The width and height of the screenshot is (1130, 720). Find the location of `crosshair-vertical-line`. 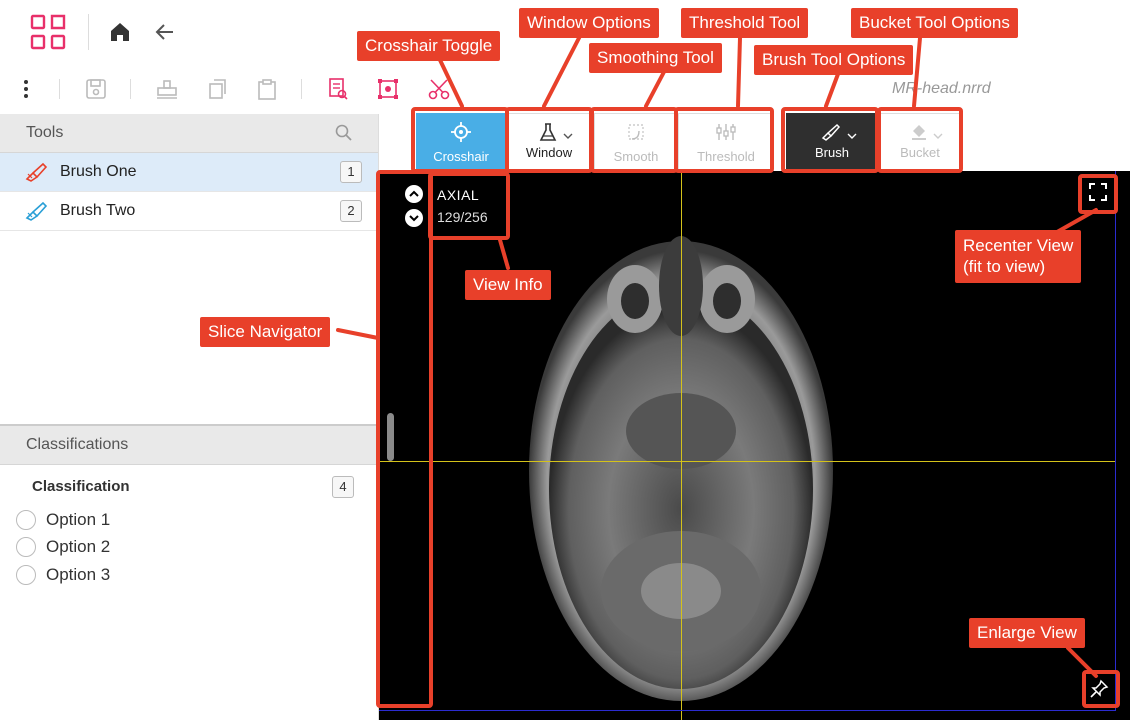

crosshair-vertical-line is located at coordinates (681, 445).